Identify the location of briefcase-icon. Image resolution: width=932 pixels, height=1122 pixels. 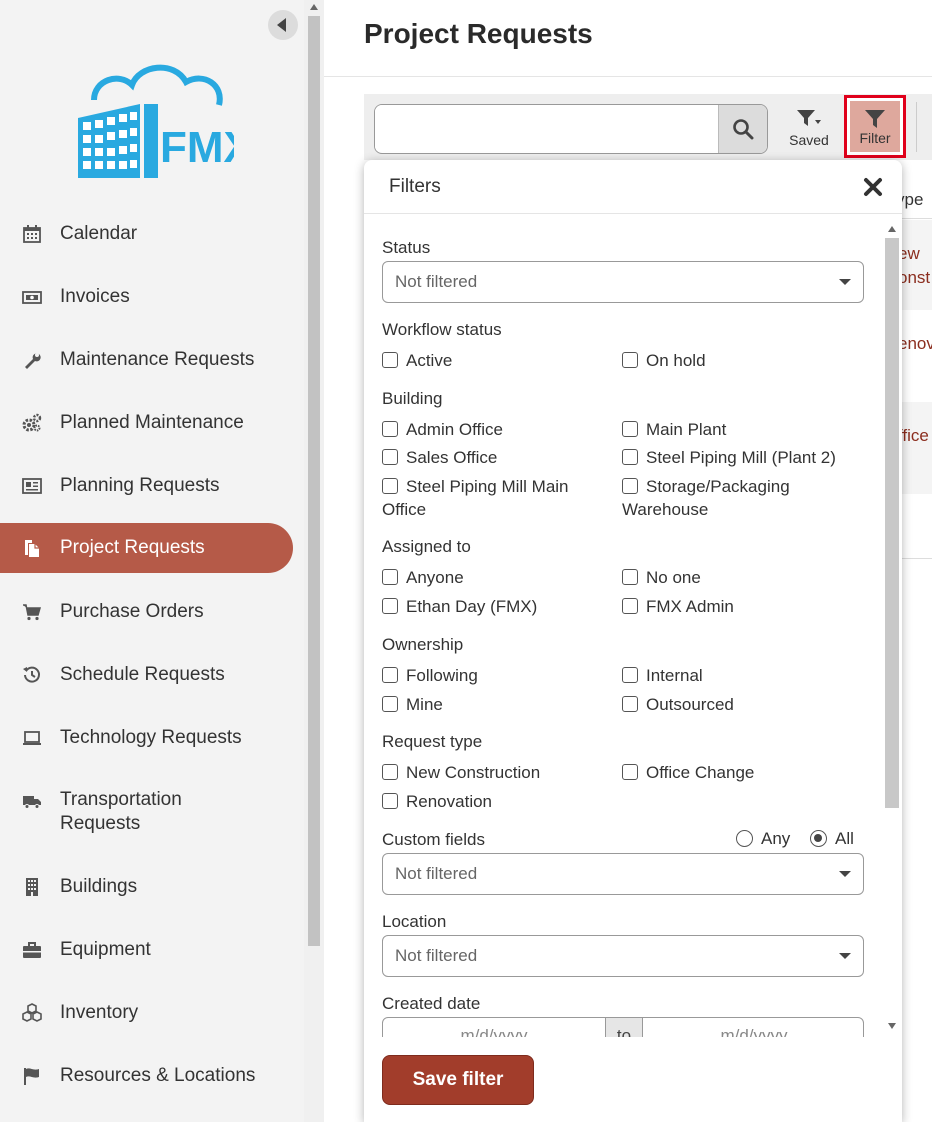
(32, 950).